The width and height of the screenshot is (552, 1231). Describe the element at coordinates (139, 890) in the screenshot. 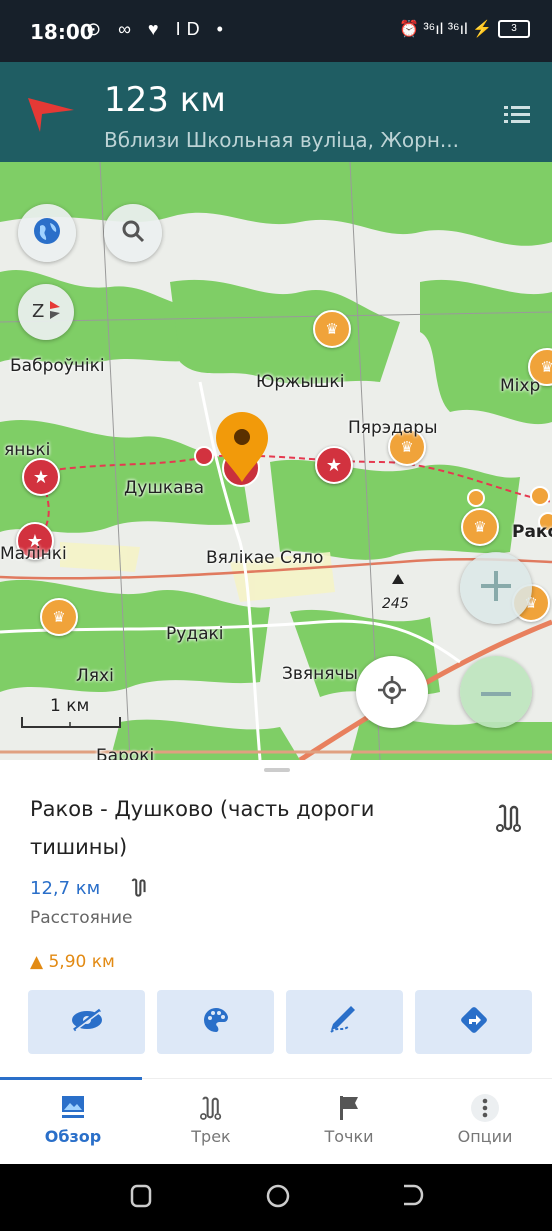

I see `track-small-icon` at that location.